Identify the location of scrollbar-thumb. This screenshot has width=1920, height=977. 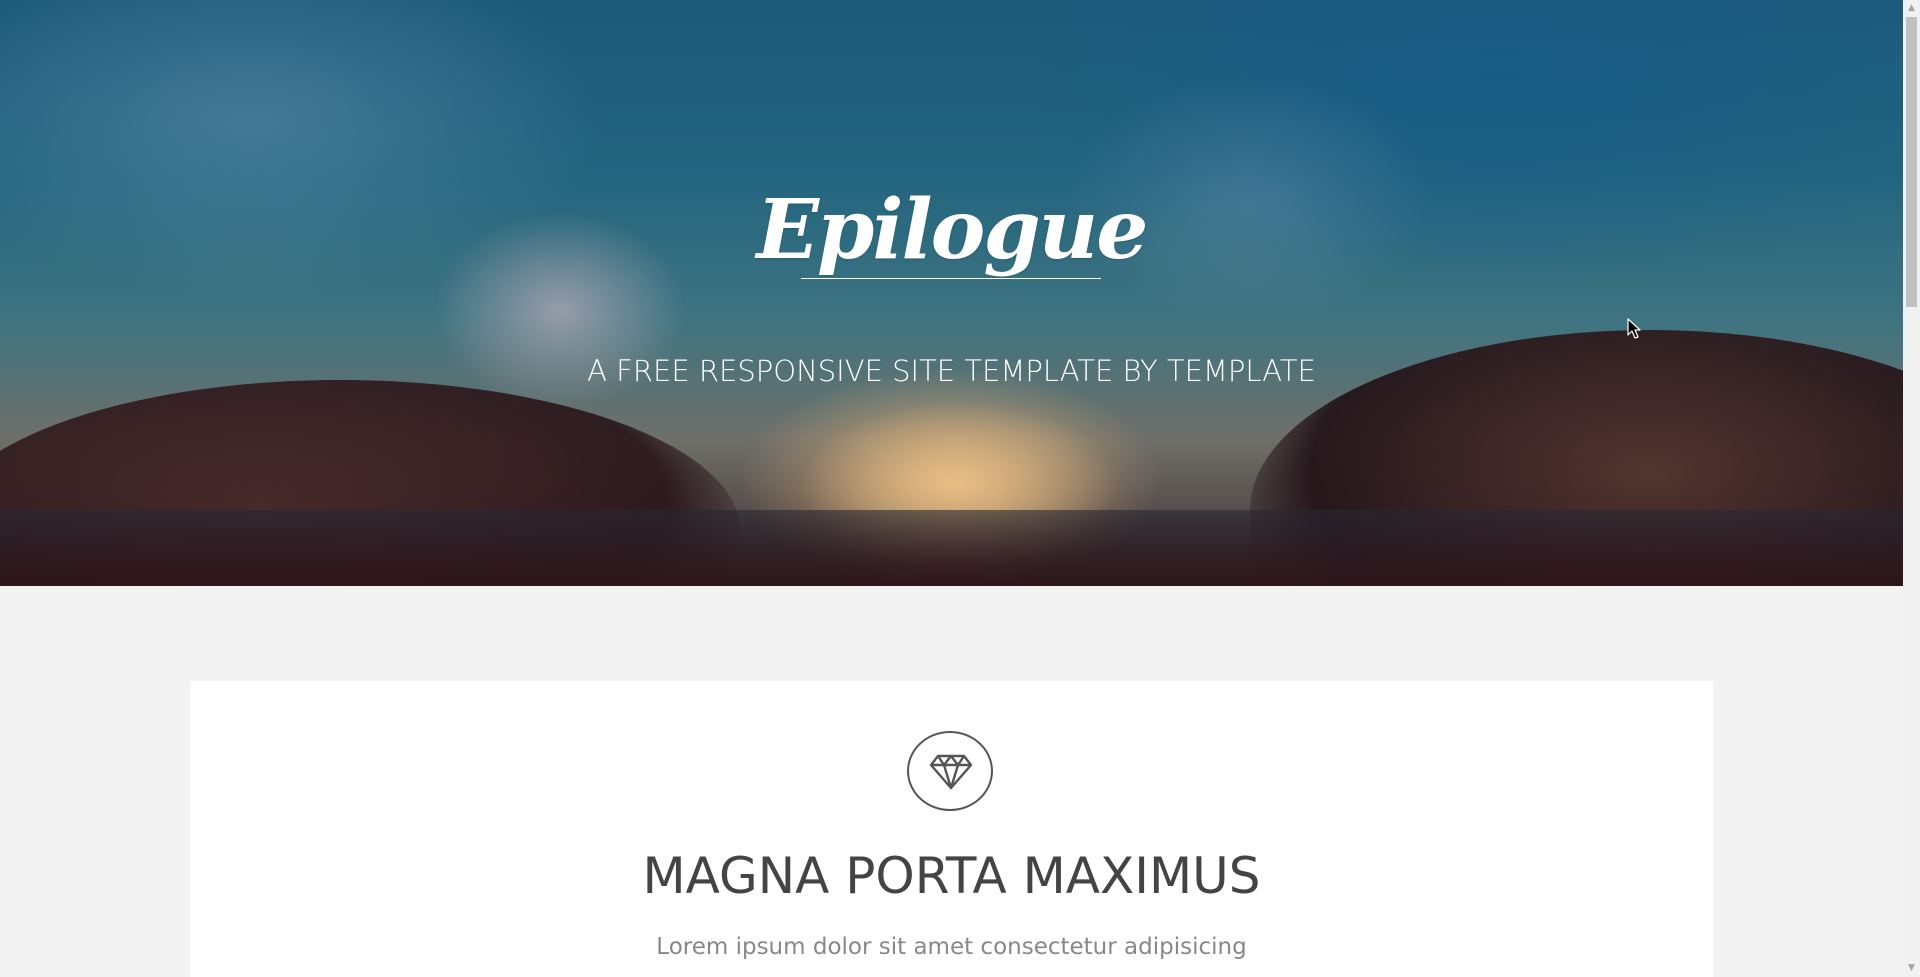
(1911, 162).